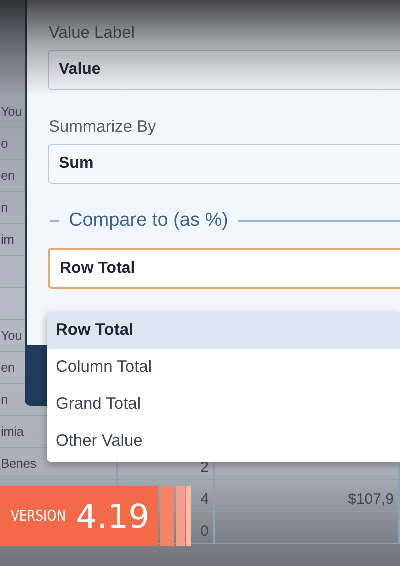  I want to click on input-field: Sum, so click(224, 164).